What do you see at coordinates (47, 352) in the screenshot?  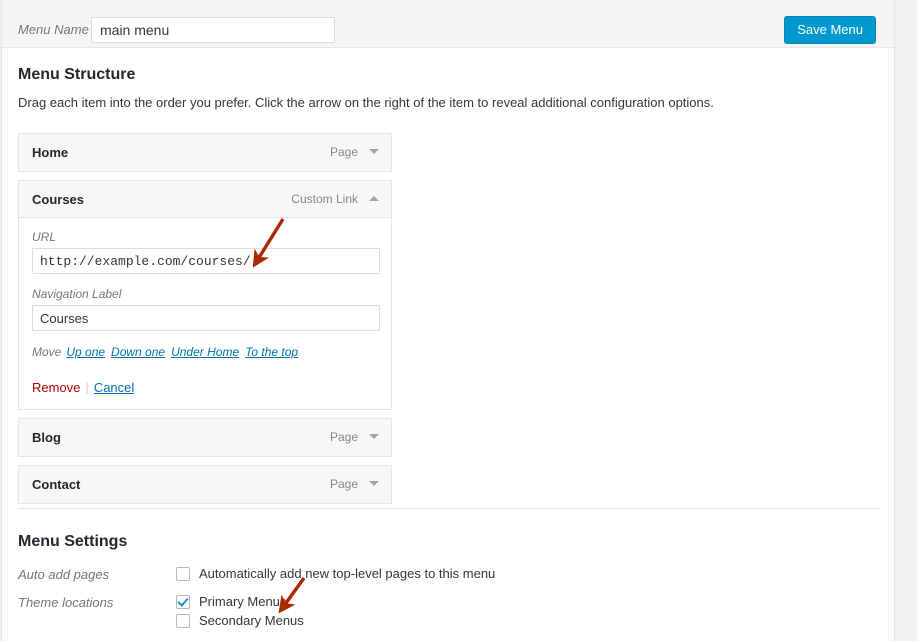 I see `move-label: Move` at bounding box center [47, 352].